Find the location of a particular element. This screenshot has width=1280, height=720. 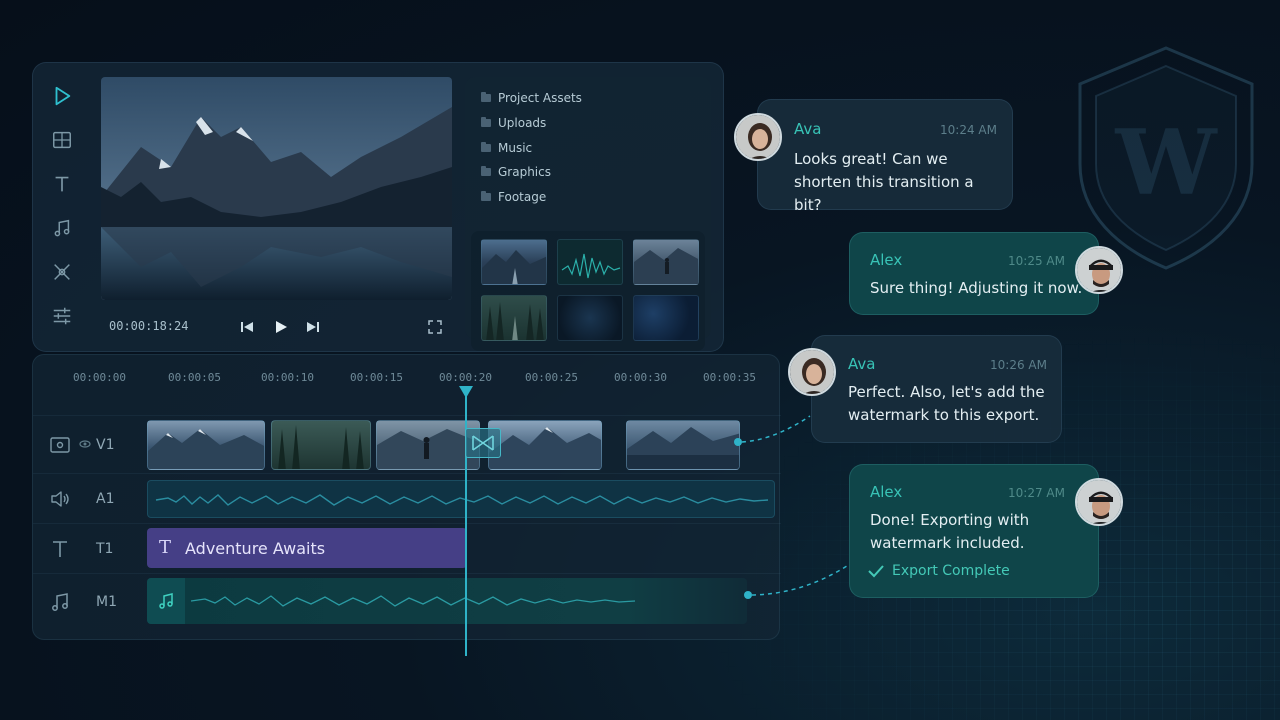

playback-controls: 00:00:18:24 is located at coordinates (276, 327).